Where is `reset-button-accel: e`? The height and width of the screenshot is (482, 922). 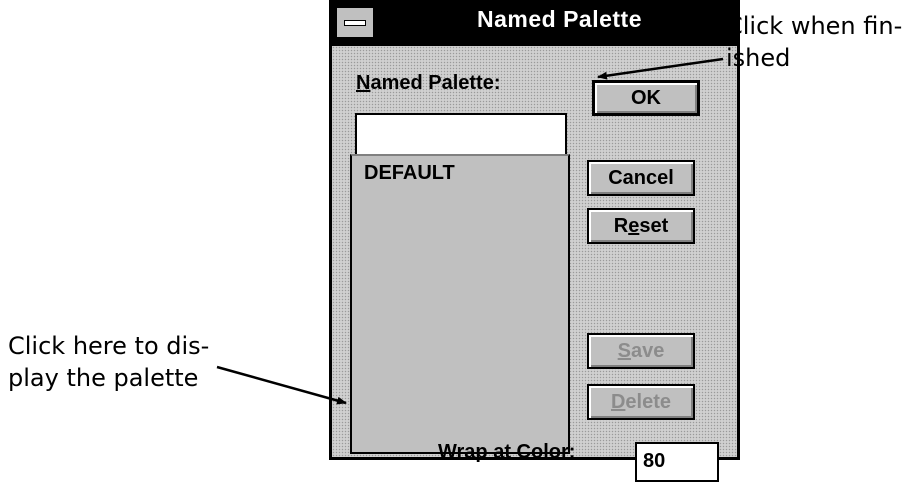
reset-button-accel: e is located at coordinates (634, 226).